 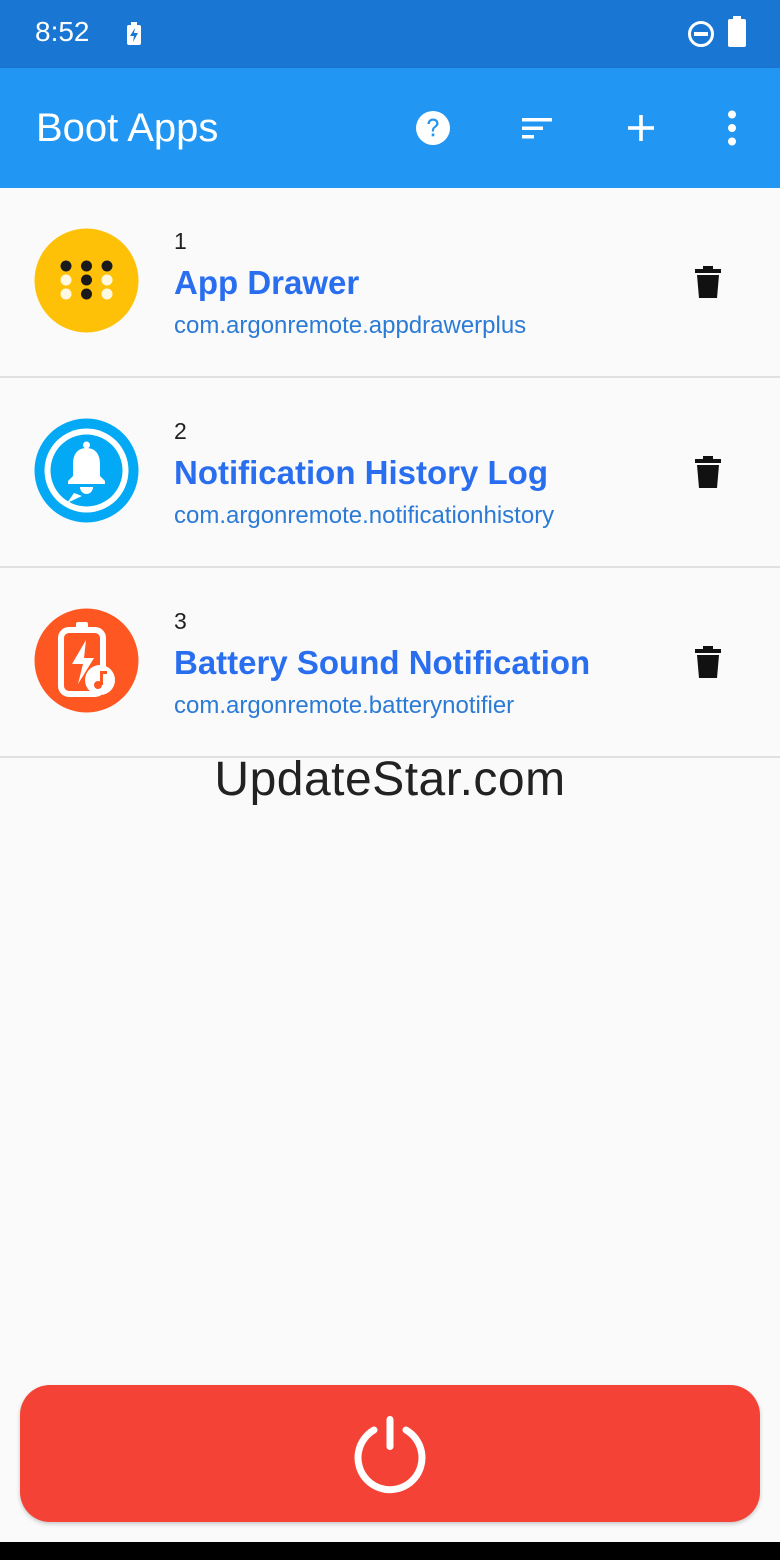 I want to click on app-name: Notification History Log, so click(x=361, y=472).